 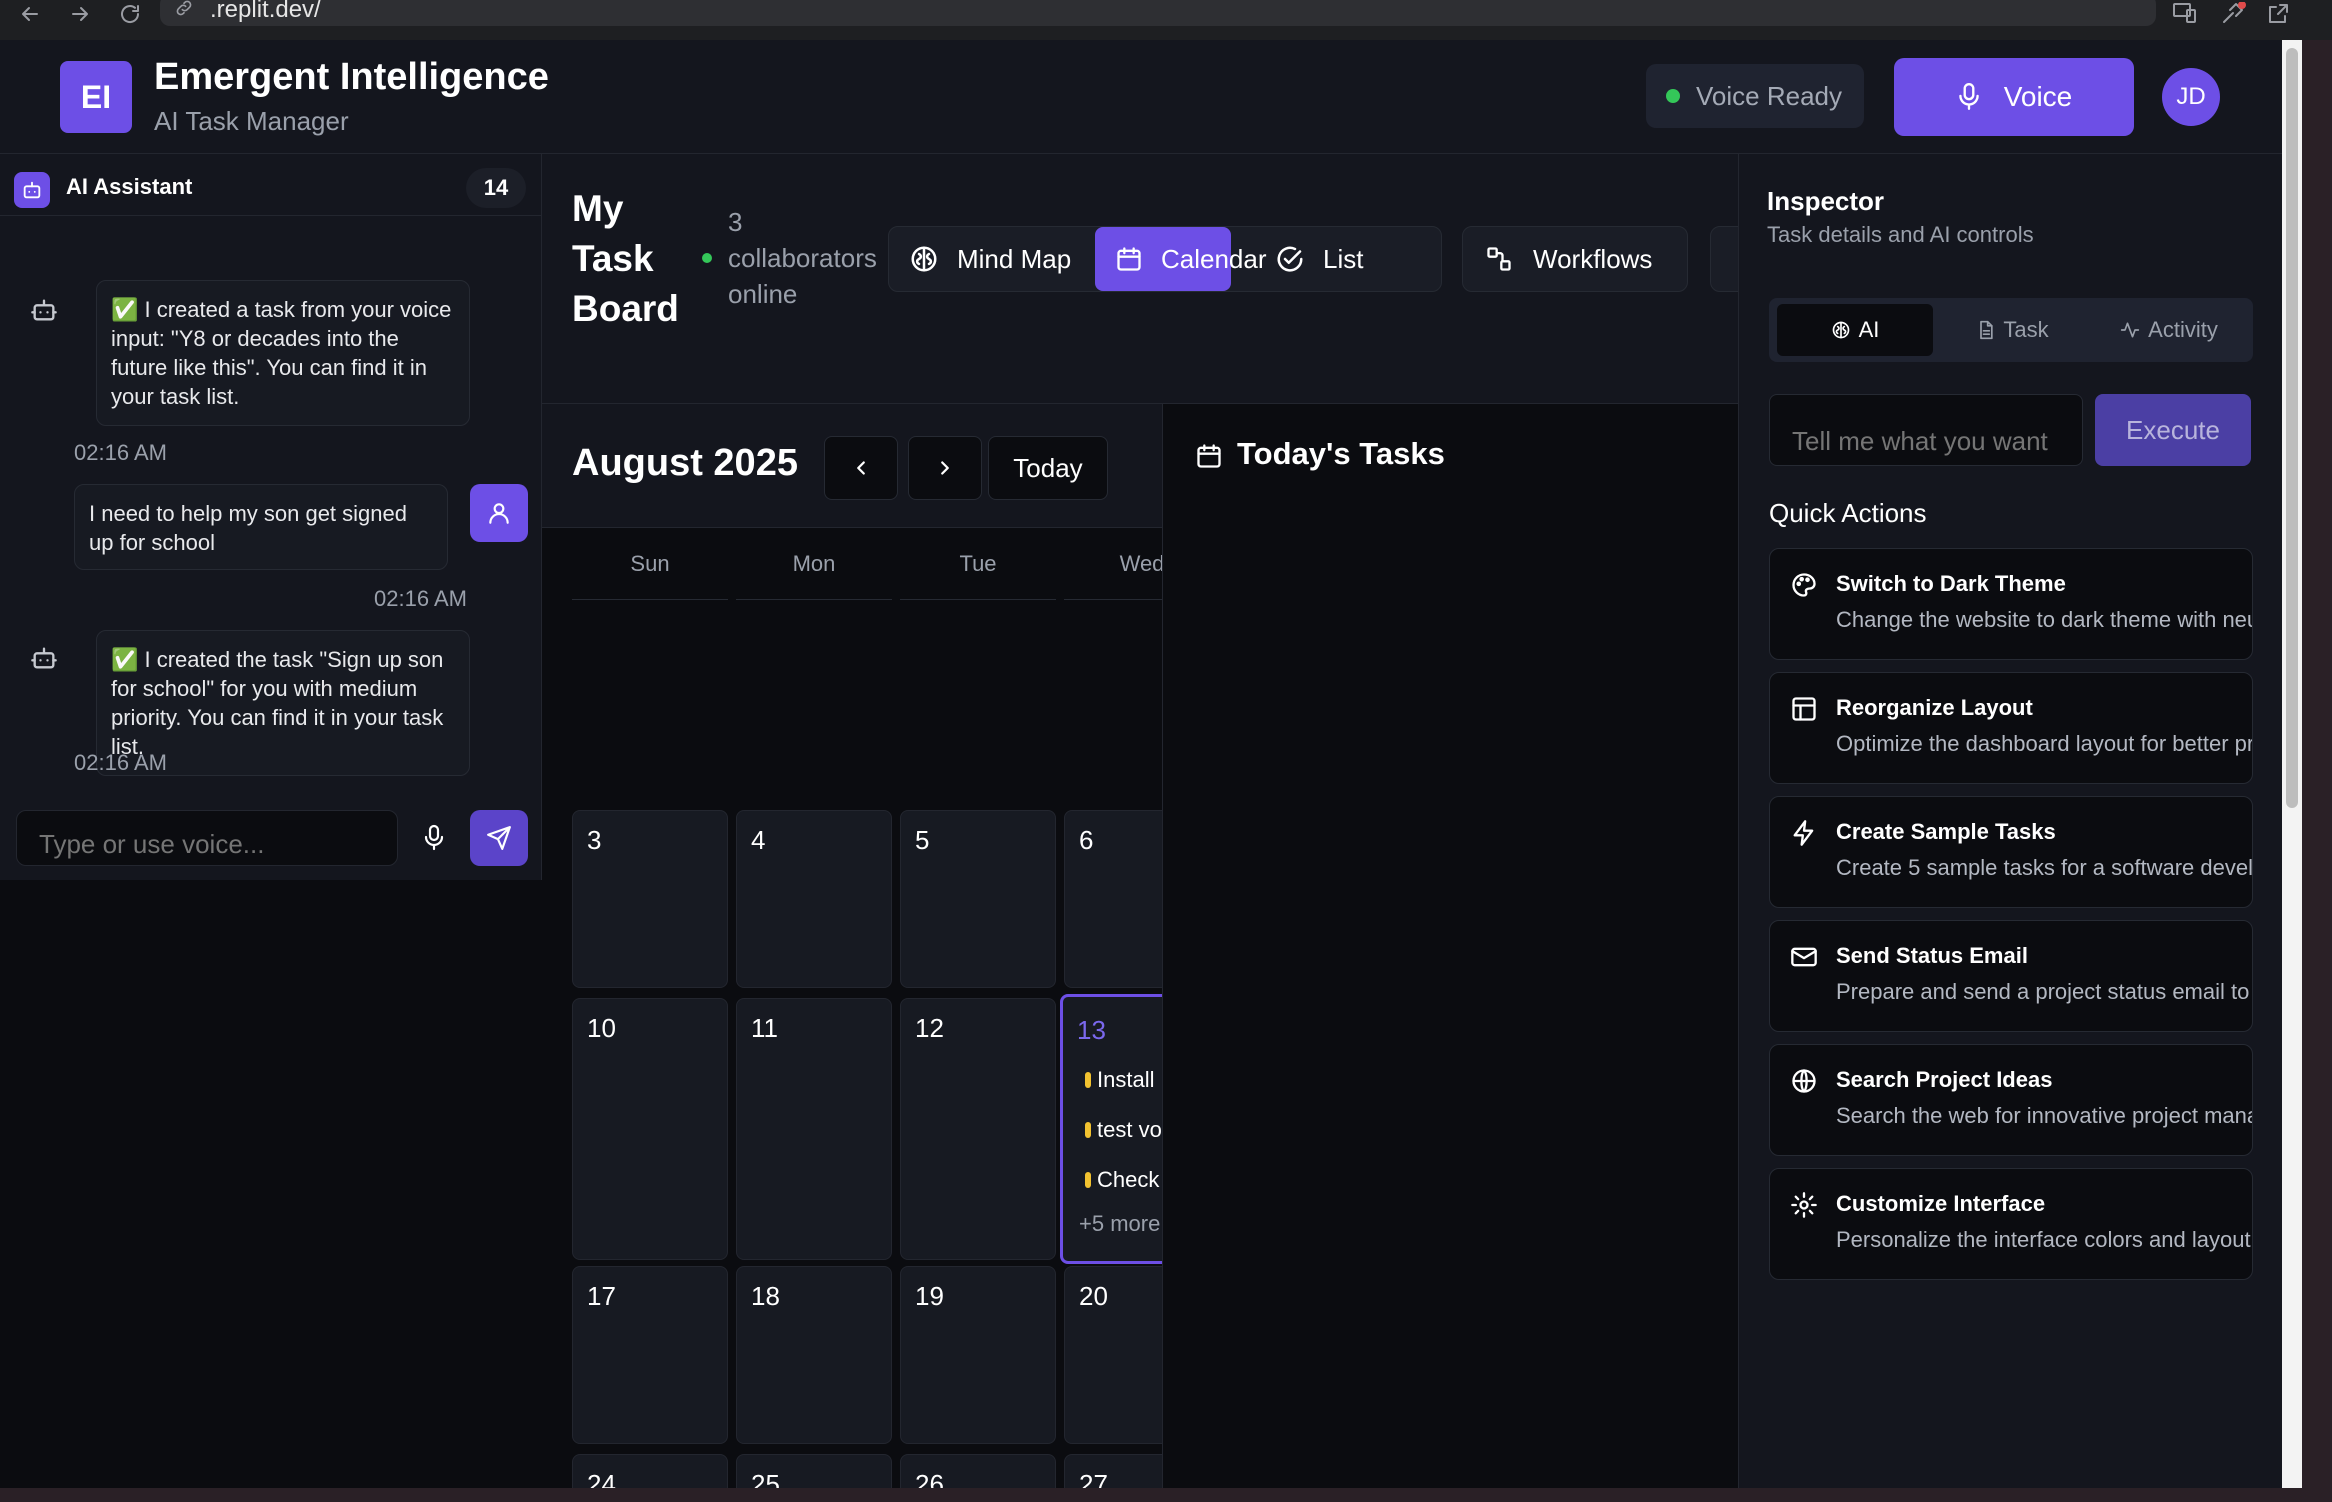 What do you see at coordinates (814, 1129) in the screenshot?
I see `calendar-day: 11` at bounding box center [814, 1129].